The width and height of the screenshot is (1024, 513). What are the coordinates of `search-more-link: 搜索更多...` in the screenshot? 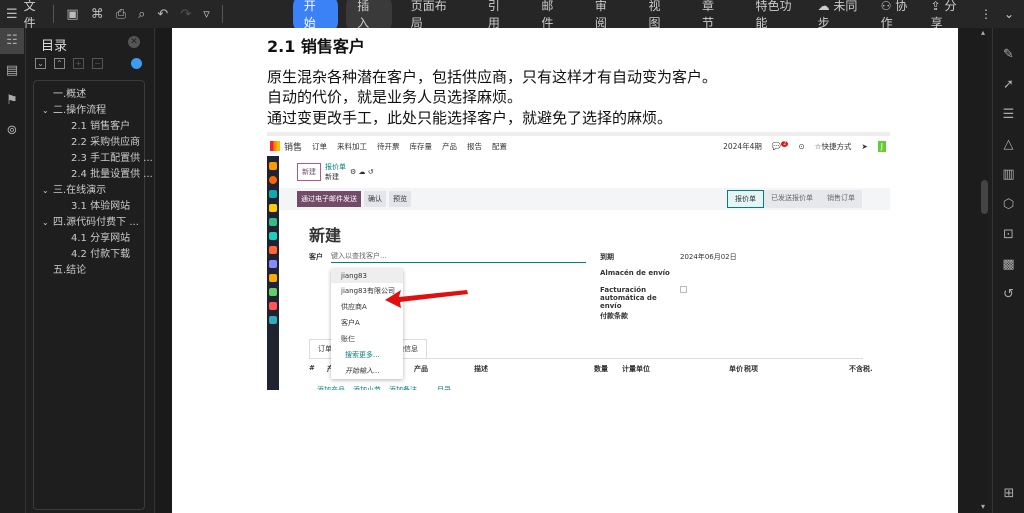 It's located at (367, 355).